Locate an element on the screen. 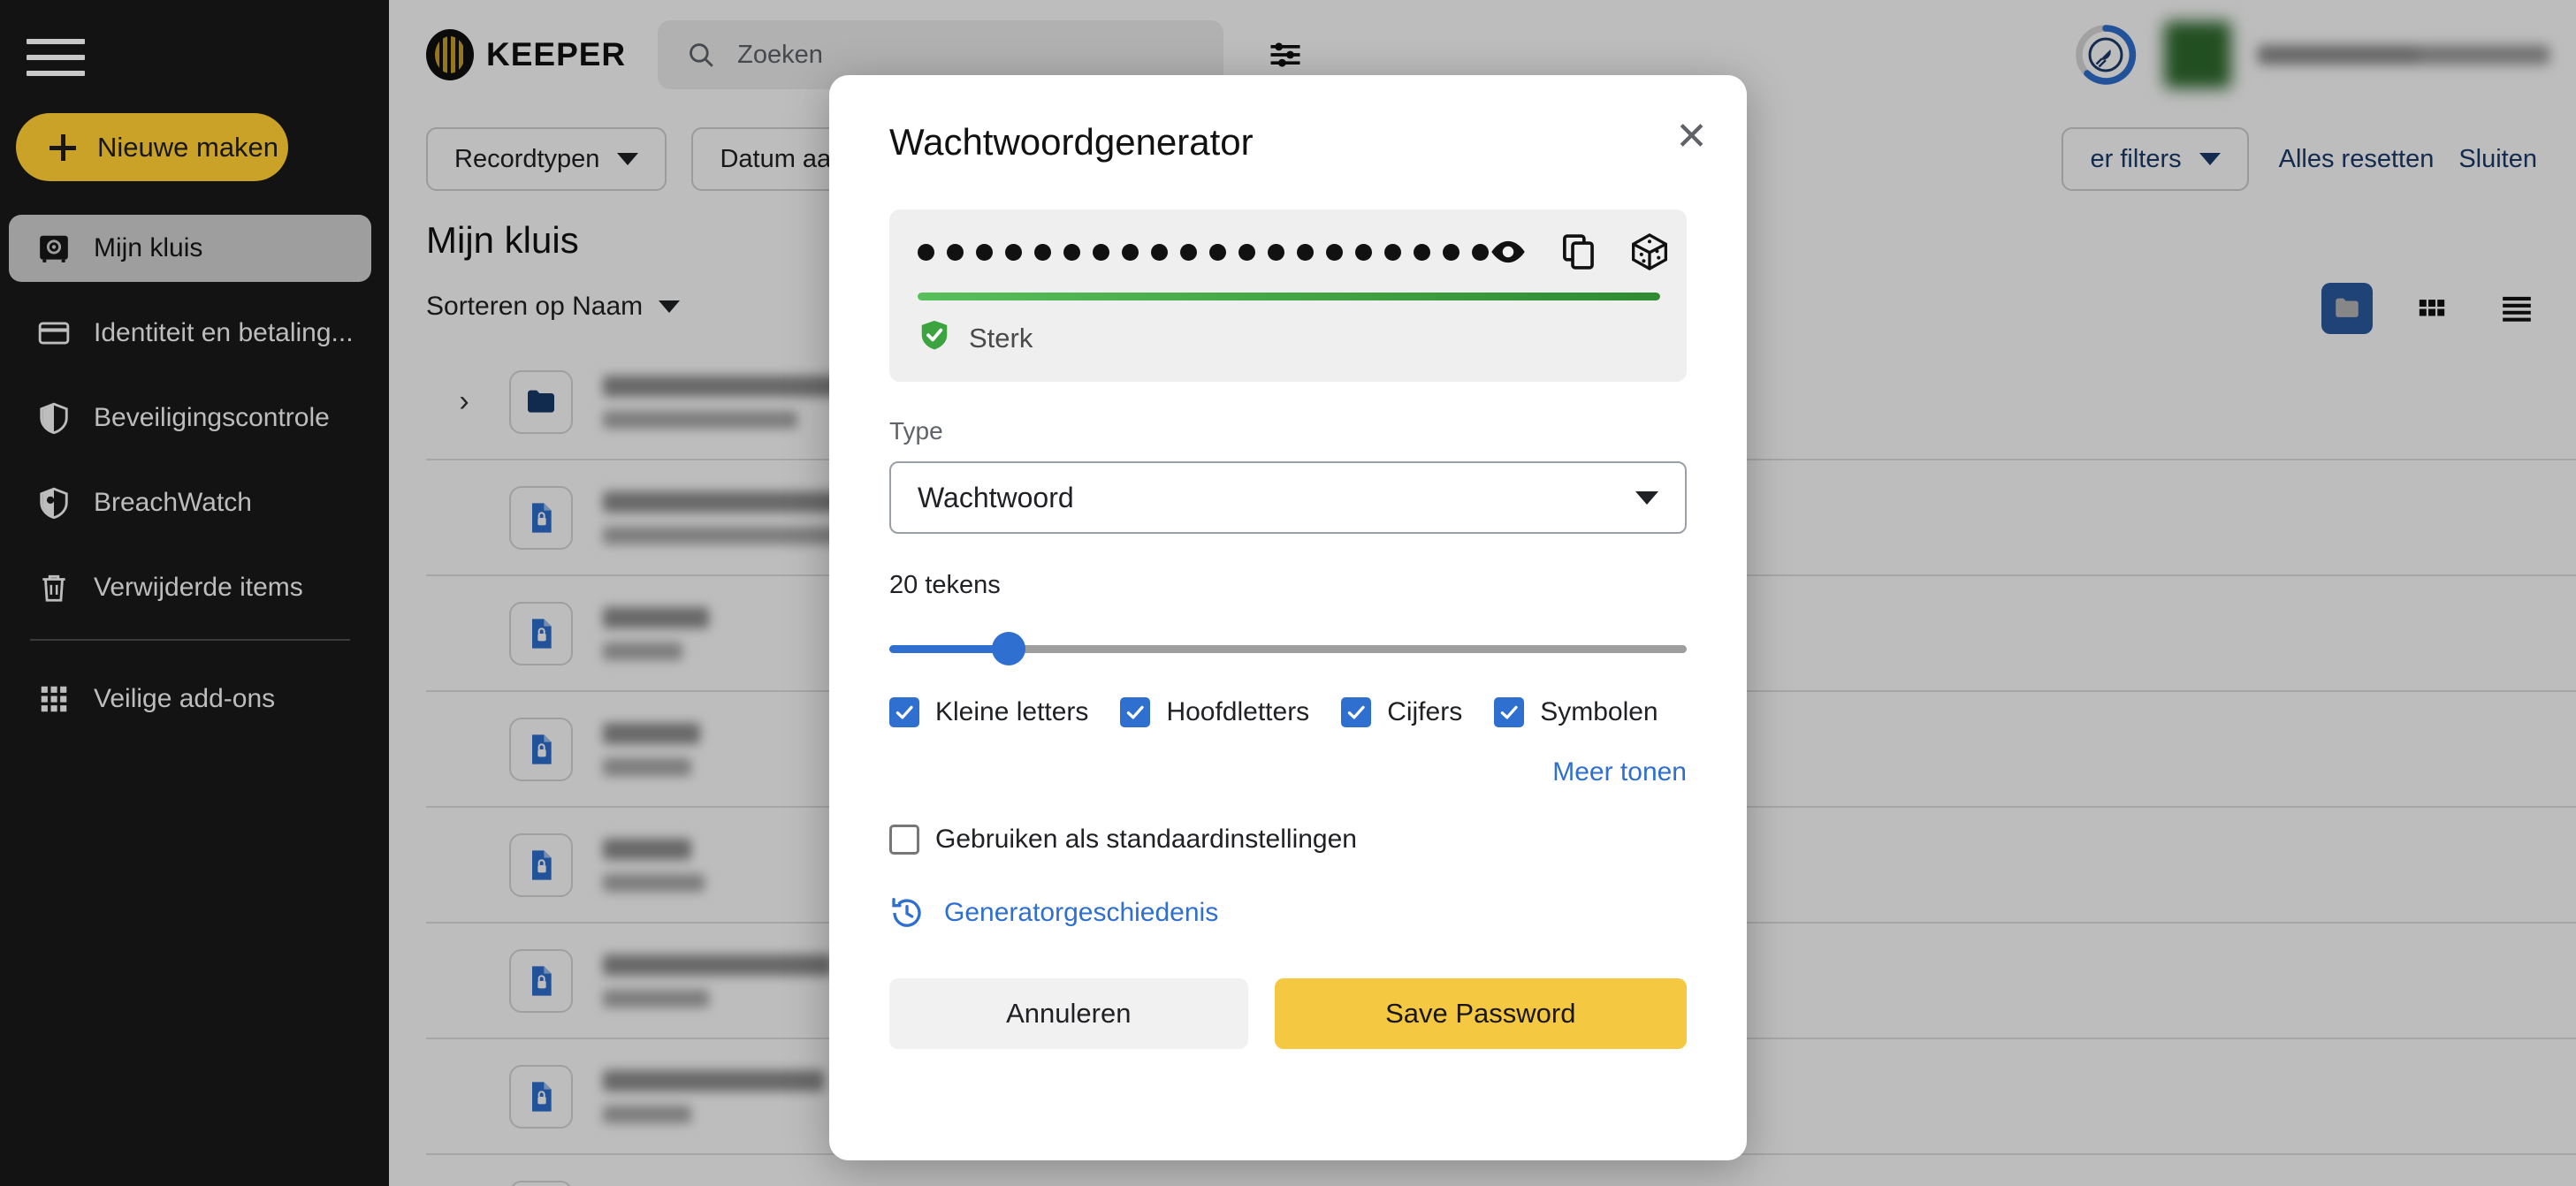  grid-icon is located at coordinates (2432, 308).